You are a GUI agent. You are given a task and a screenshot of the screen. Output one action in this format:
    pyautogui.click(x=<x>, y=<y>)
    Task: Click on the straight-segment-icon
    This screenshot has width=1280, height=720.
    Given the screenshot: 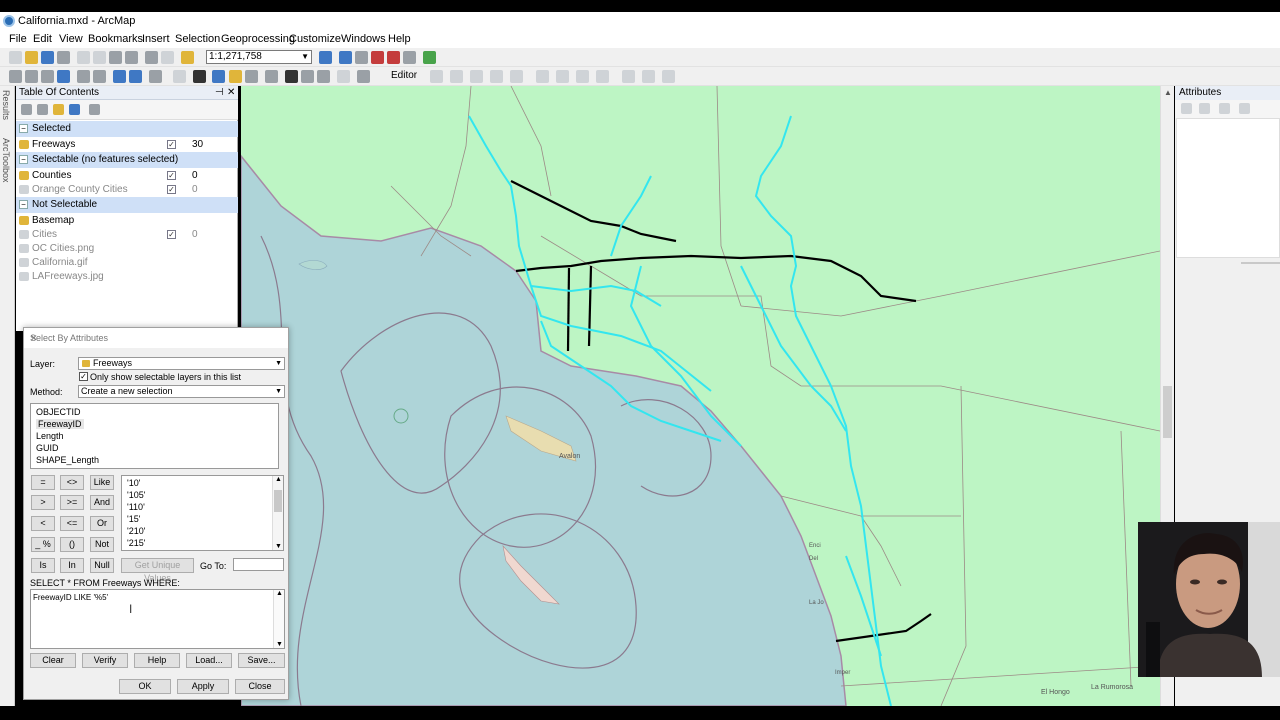 What is the action you would take?
    pyautogui.click(x=456, y=76)
    